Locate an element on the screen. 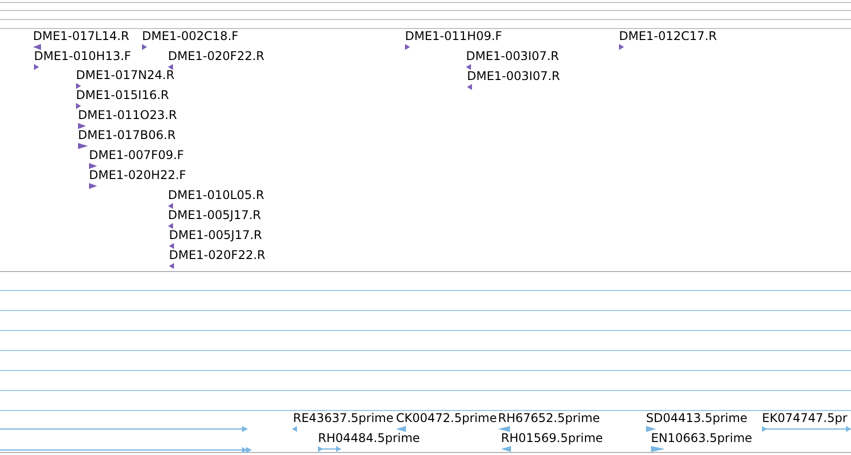 This screenshot has height=455, width=851. feature-label: CK00472.5prime is located at coordinates (446, 418).